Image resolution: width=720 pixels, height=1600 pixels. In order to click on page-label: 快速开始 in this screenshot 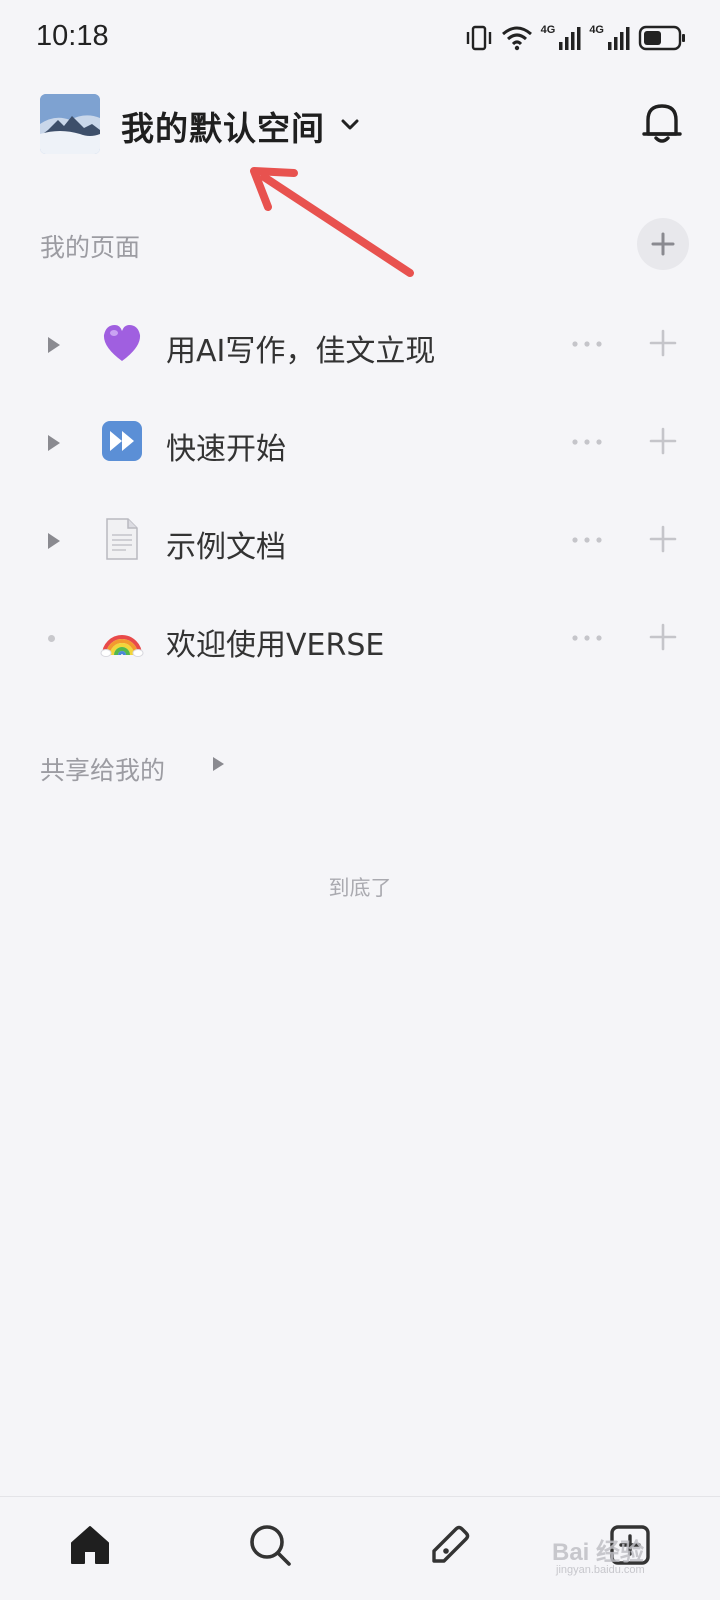, I will do `click(226, 446)`.